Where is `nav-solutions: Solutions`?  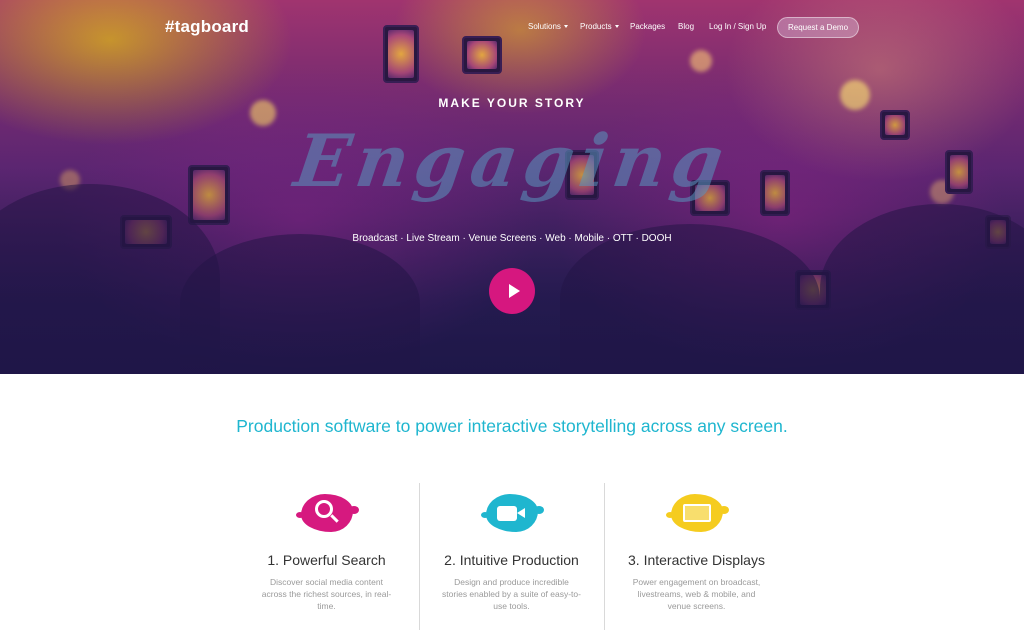 nav-solutions: Solutions is located at coordinates (548, 26).